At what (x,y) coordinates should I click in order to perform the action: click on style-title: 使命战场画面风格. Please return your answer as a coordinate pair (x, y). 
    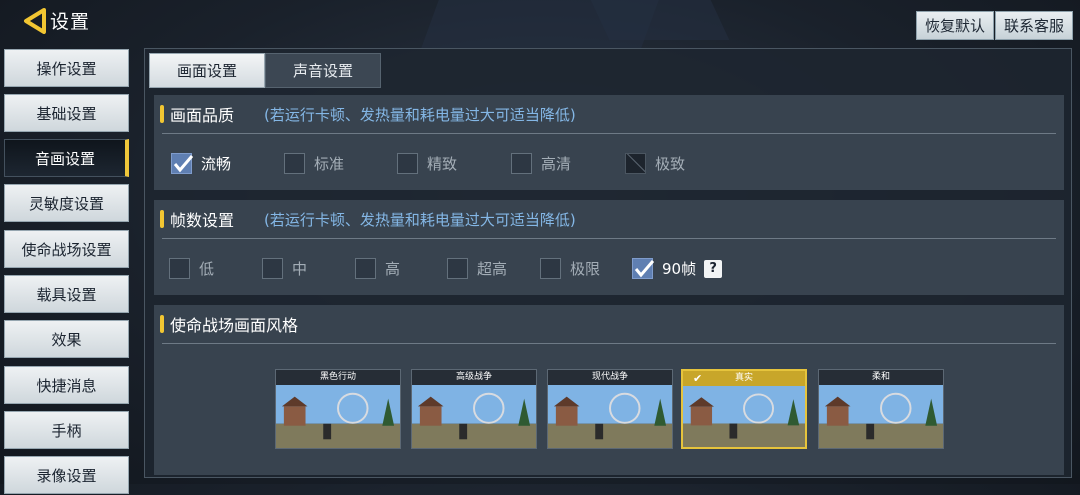
    Looking at the image, I should click on (234, 325).